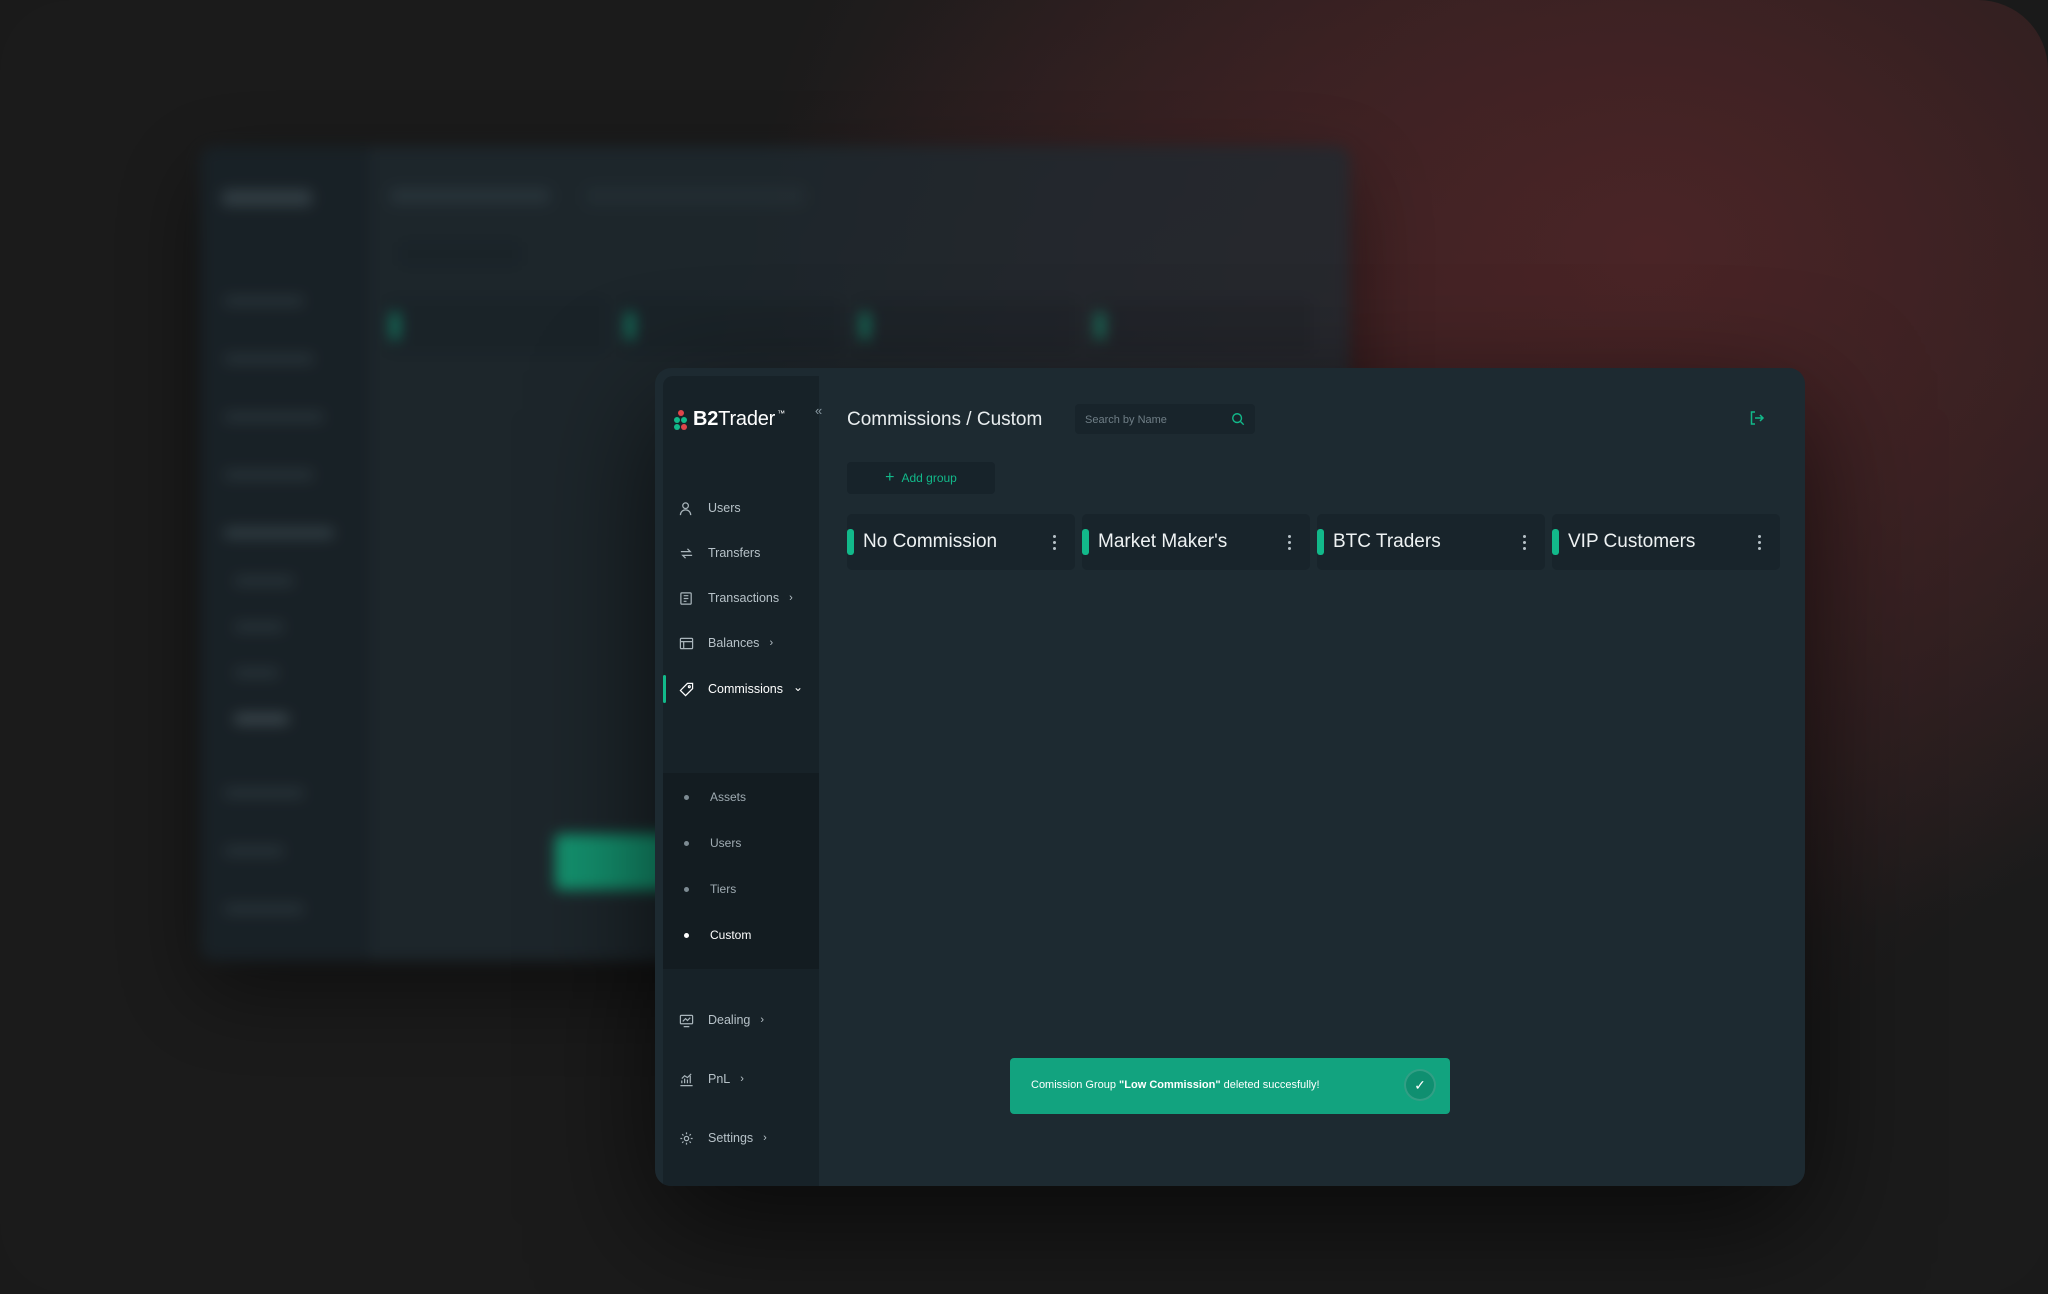 This screenshot has height=1294, width=2048. Describe the element at coordinates (1238, 421) in the screenshot. I see `search-icon` at that location.